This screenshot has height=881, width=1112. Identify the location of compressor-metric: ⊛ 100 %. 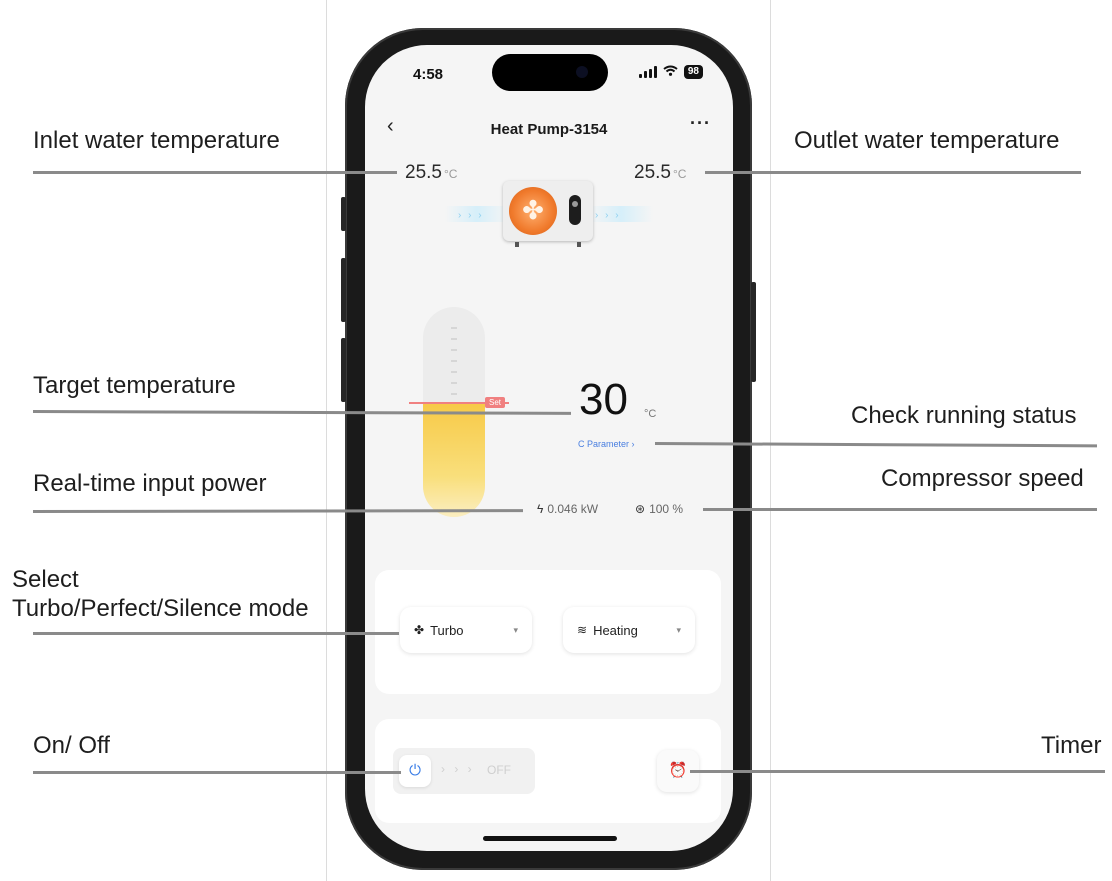
(659, 509).